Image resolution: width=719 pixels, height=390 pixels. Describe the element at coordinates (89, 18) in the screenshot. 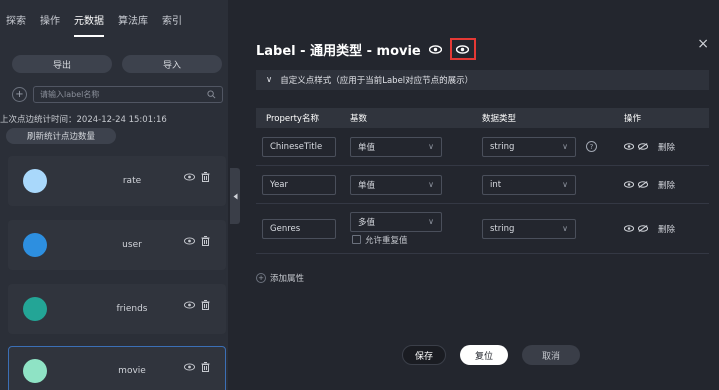

I see `tab-metadata: 元数据` at that location.